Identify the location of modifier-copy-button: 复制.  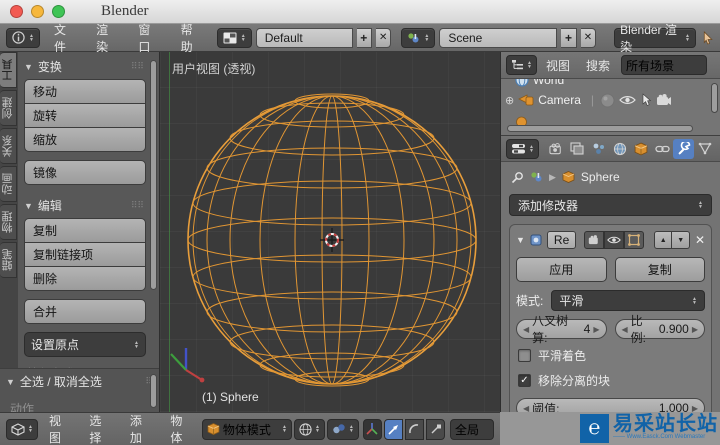
(659, 269).